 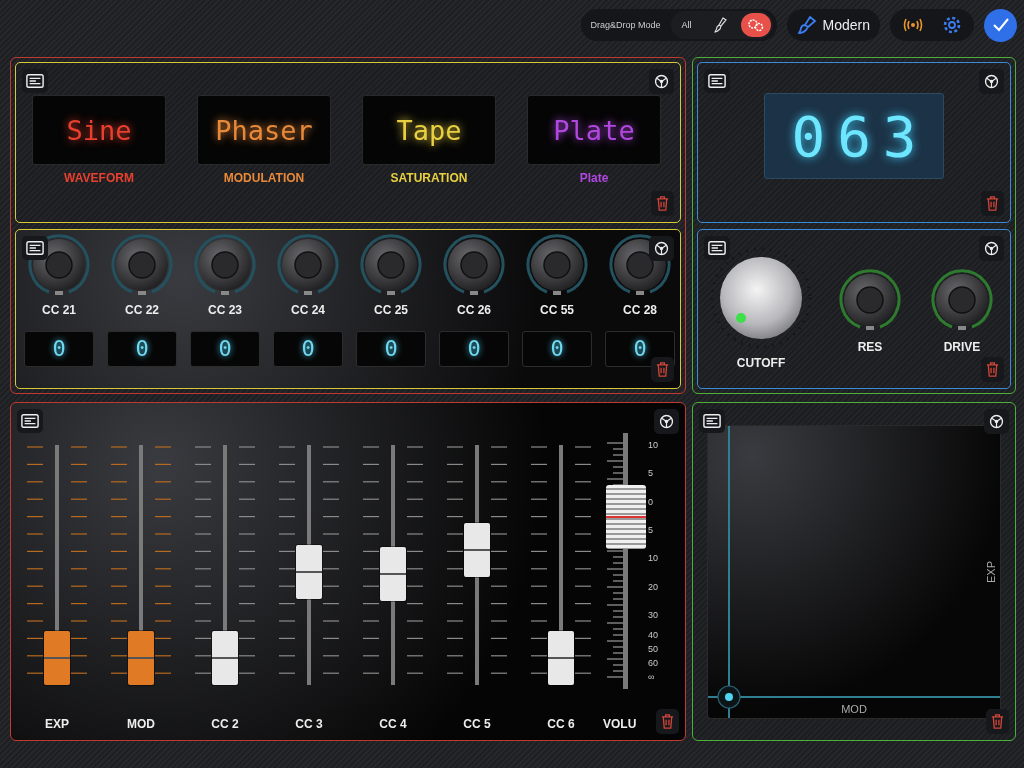 What do you see at coordinates (429, 130) in the screenshot?
I see `text-display: Tape` at bounding box center [429, 130].